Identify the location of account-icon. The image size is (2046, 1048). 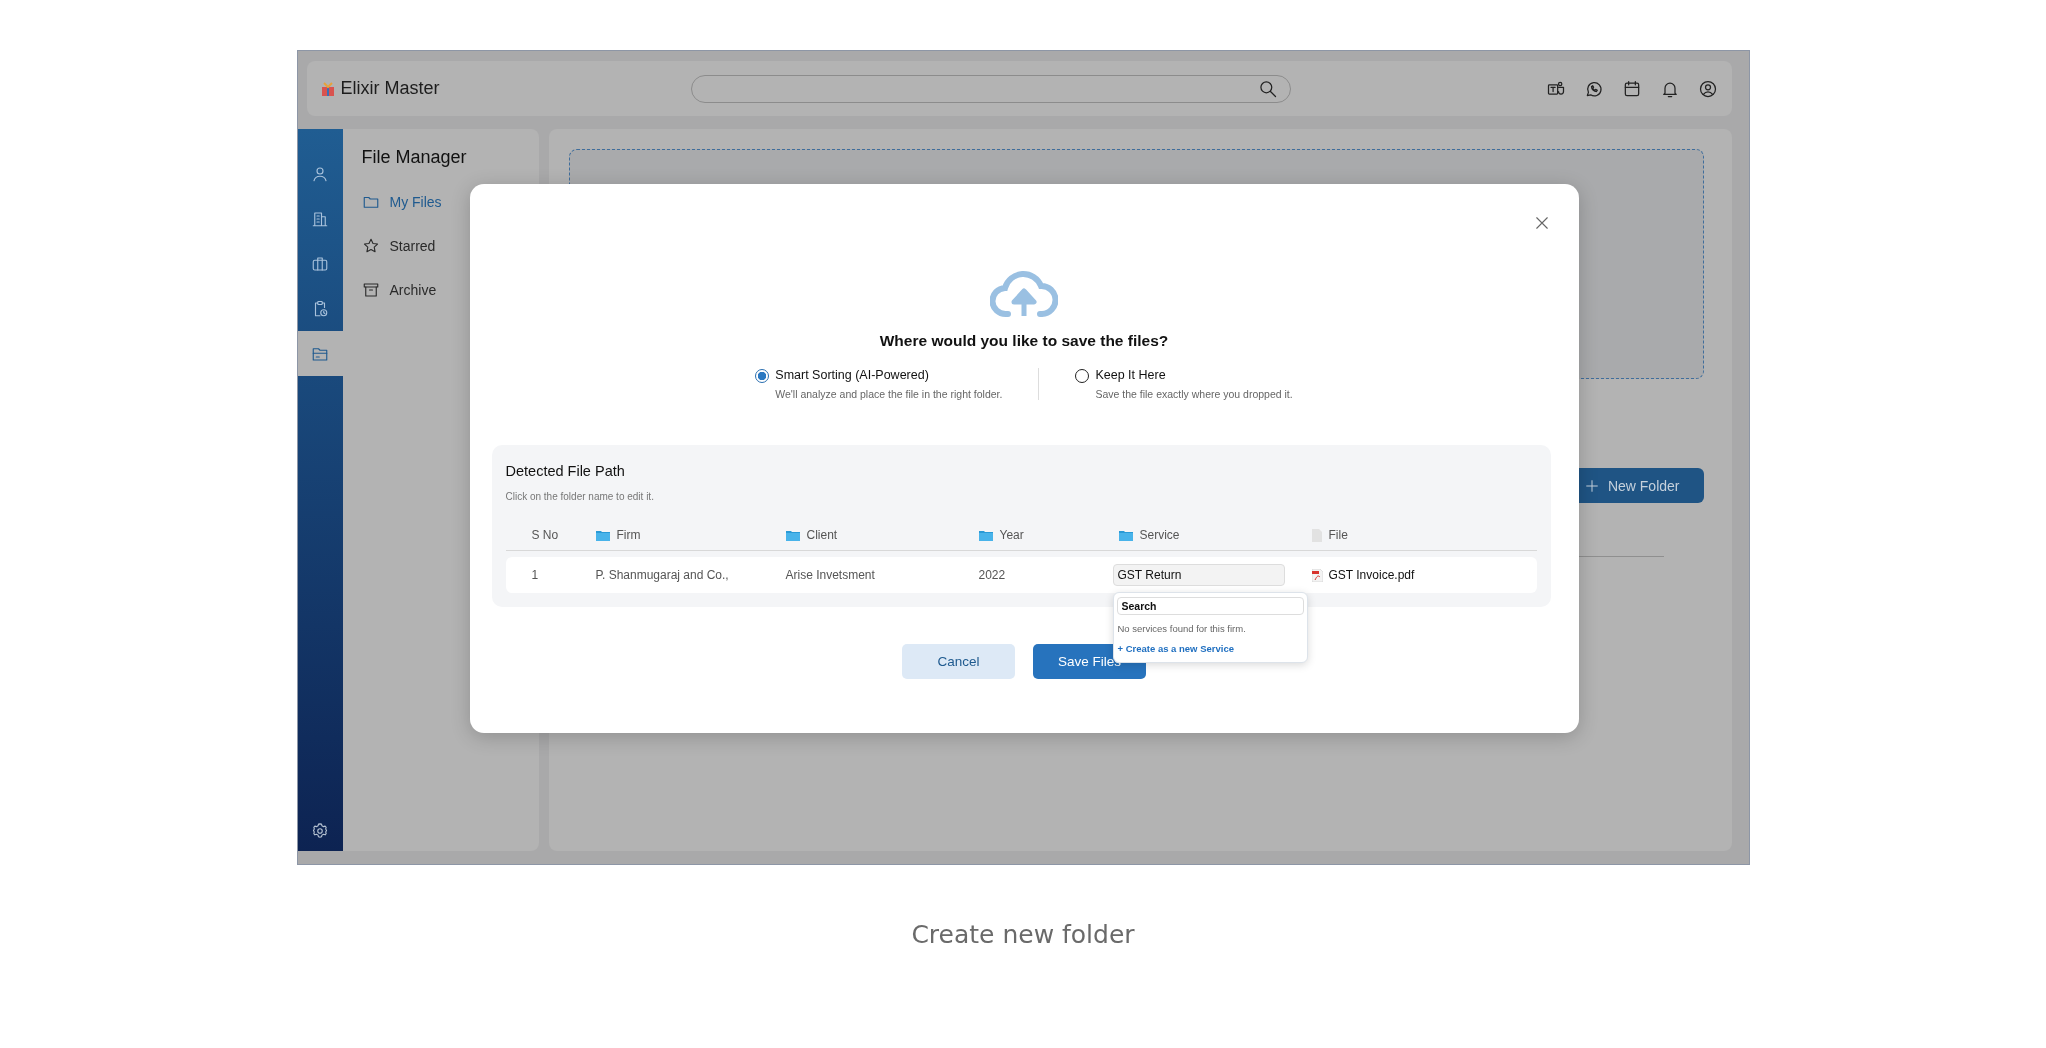
(1707, 88).